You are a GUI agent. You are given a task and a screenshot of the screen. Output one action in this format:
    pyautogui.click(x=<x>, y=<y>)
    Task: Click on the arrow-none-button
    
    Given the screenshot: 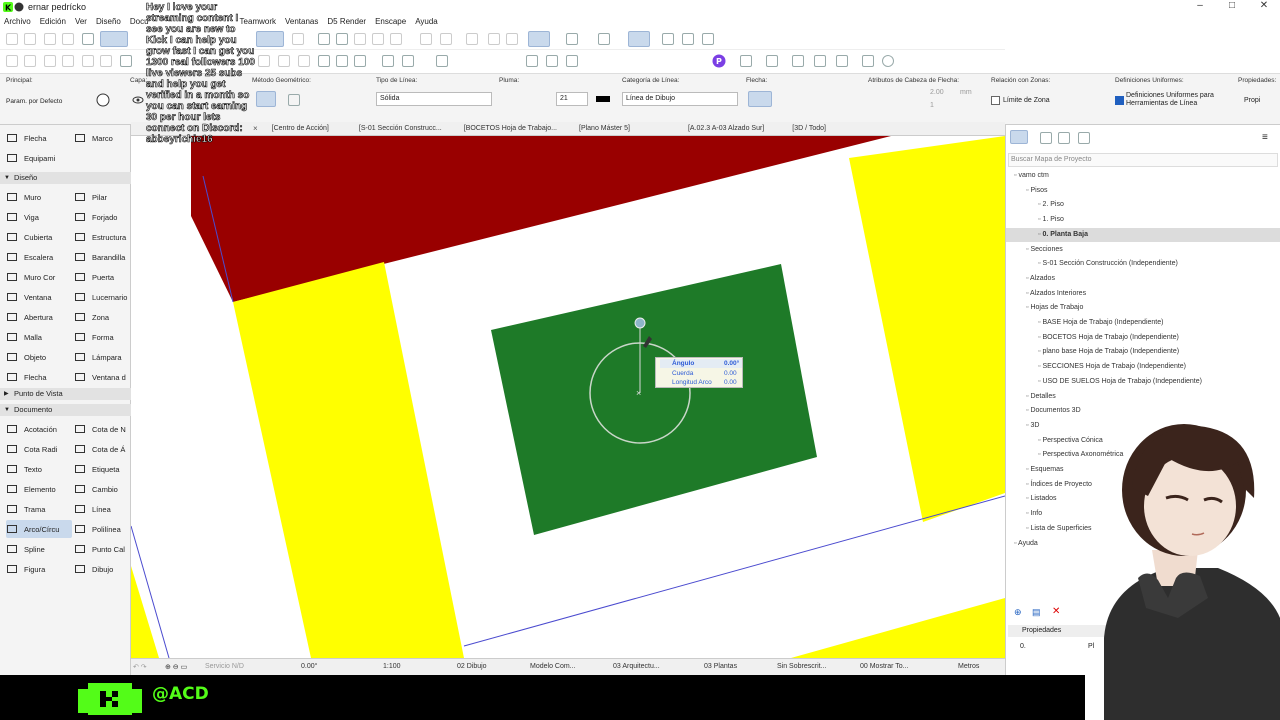 What is the action you would take?
    pyautogui.click(x=760, y=99)
    